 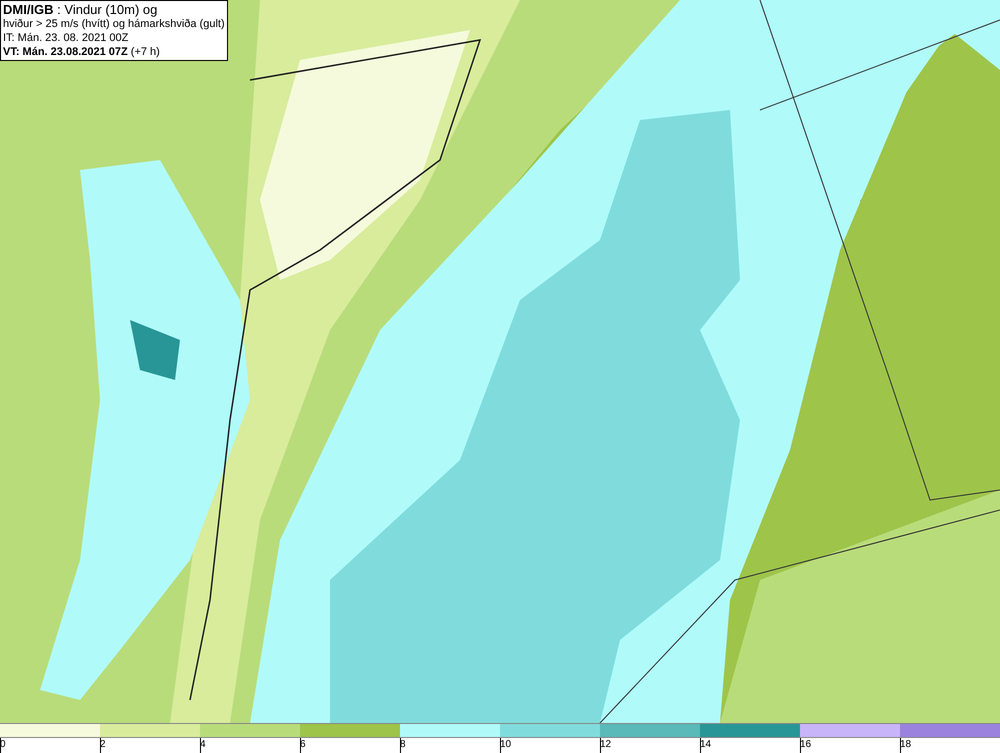 What do you see at coordinates (806, 745) in the screenshot?
I see `legend-label: 16` at bounding box center [806, 745].